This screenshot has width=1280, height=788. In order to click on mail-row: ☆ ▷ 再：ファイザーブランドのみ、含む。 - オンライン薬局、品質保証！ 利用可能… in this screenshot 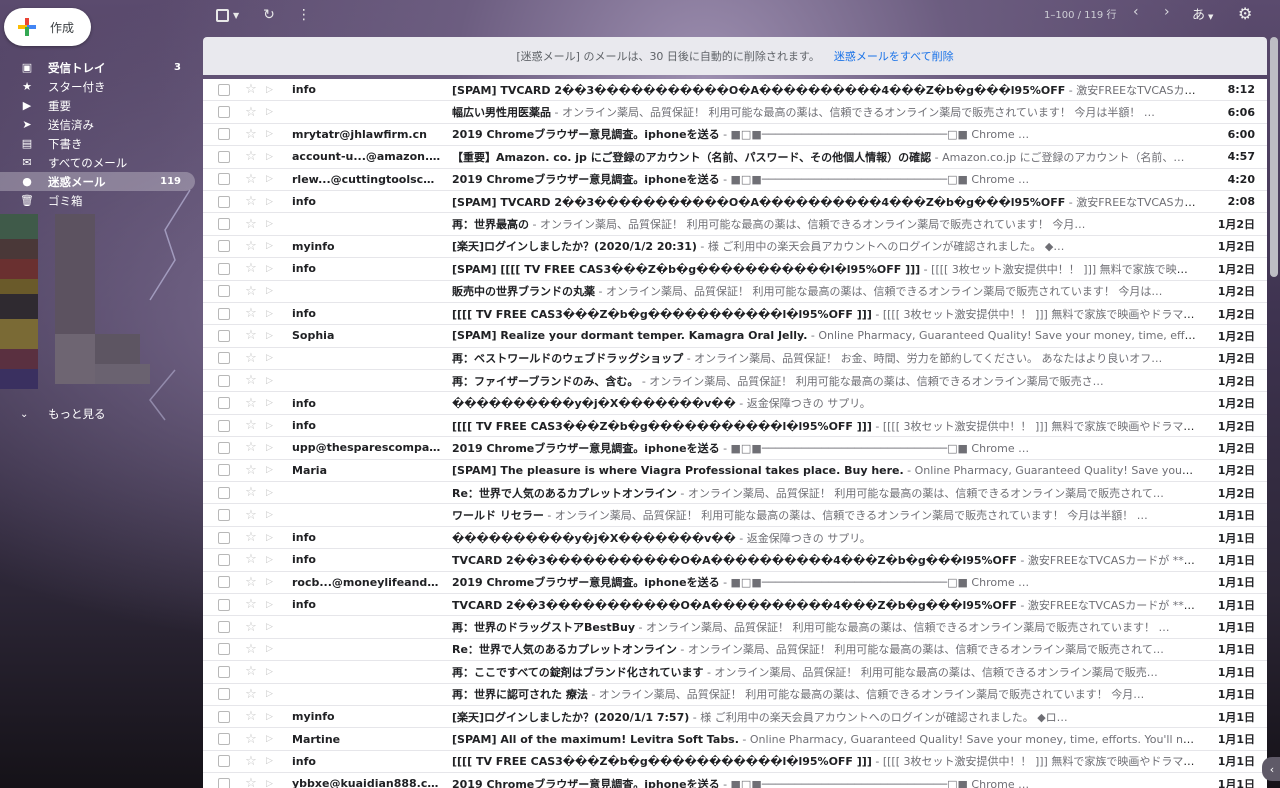, I will do `click(735, 381)`.